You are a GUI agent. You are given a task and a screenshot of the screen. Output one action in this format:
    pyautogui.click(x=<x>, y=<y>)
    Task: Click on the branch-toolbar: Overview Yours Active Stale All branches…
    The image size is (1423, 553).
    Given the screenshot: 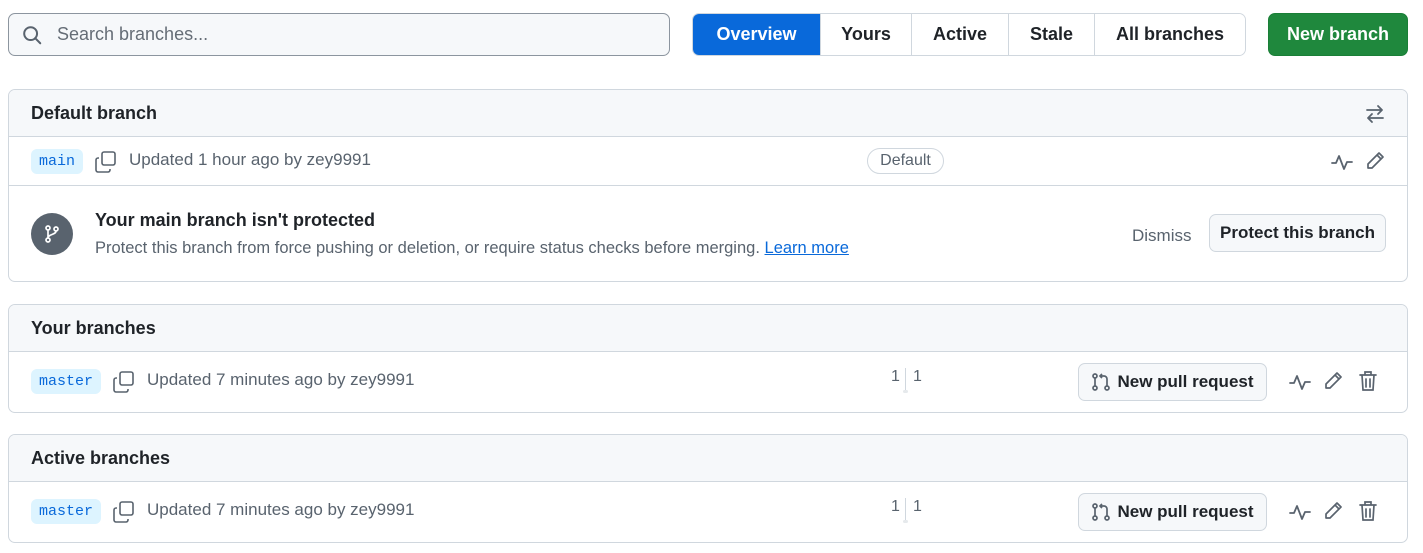 What is the action you would take?
    pyautogui.click(x=708, y=34)
    